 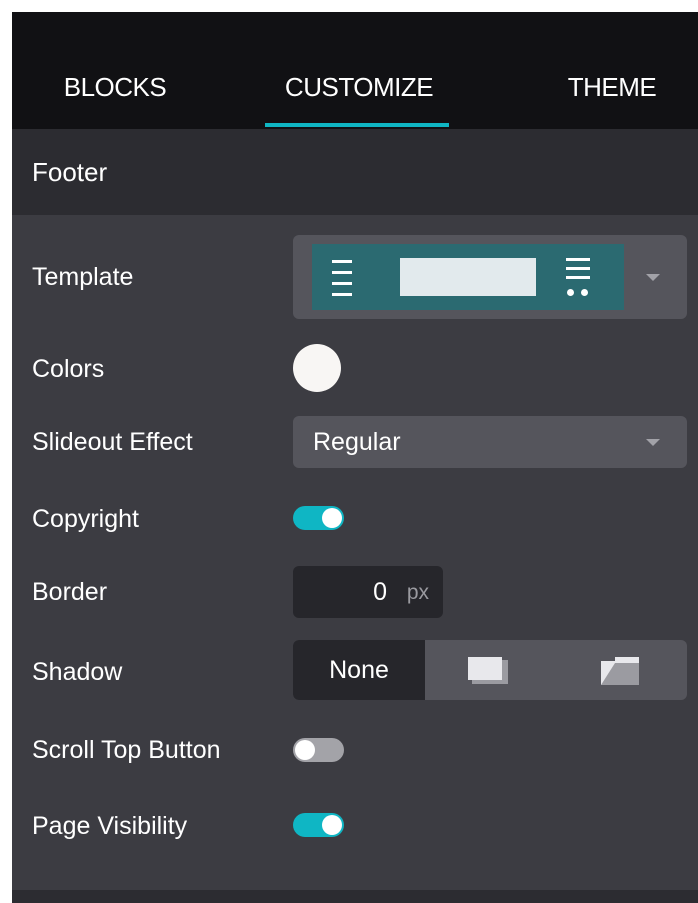 What do you see at coordinates (112, 442) in the screenshot?
I see `slideout-effect-label: Slideout Effect` at bounding box center [112, 442].